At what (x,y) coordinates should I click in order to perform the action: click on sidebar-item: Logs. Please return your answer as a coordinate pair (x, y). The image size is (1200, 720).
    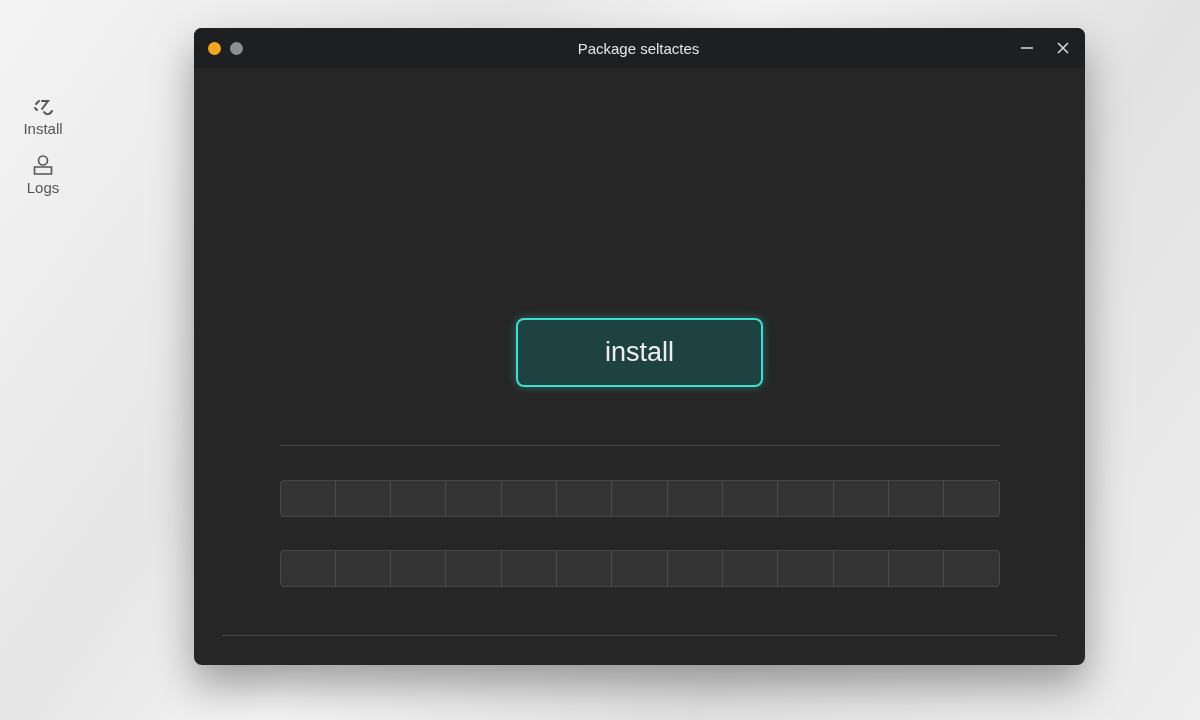
    Looking at the image, I should click on (43, 174).